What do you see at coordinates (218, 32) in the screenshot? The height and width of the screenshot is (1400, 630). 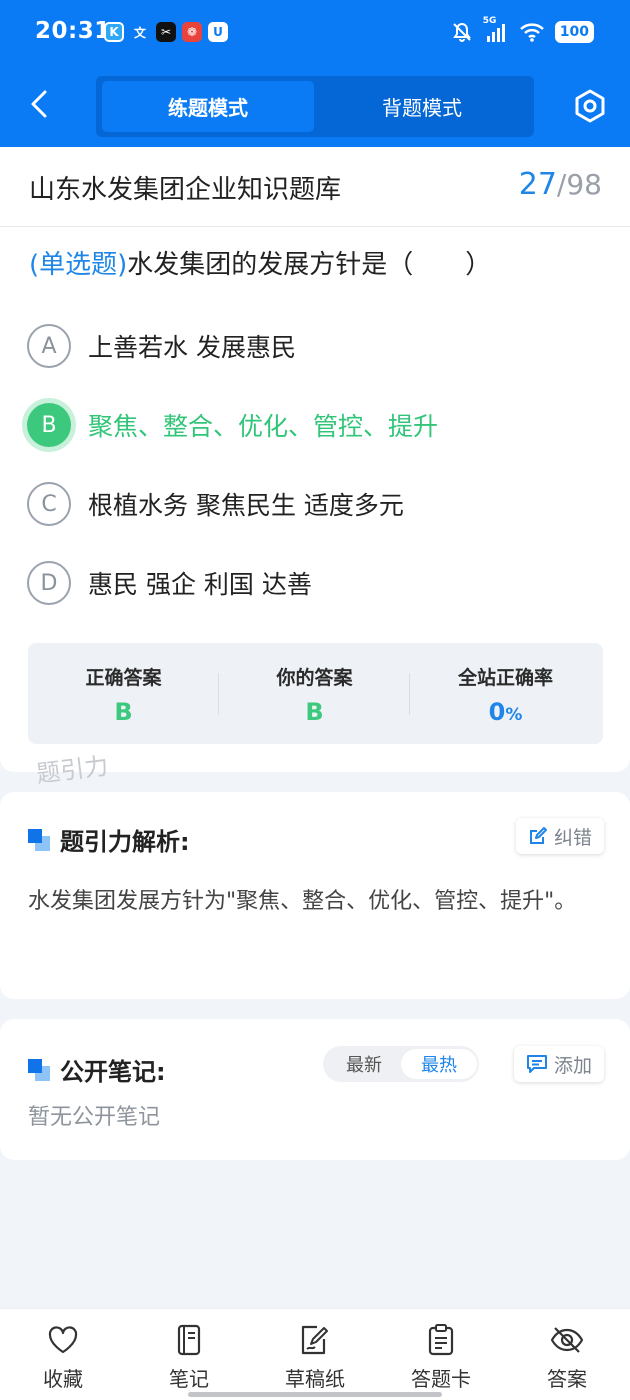 I see `app-u-icon: U` at bounding box center [218, 32].